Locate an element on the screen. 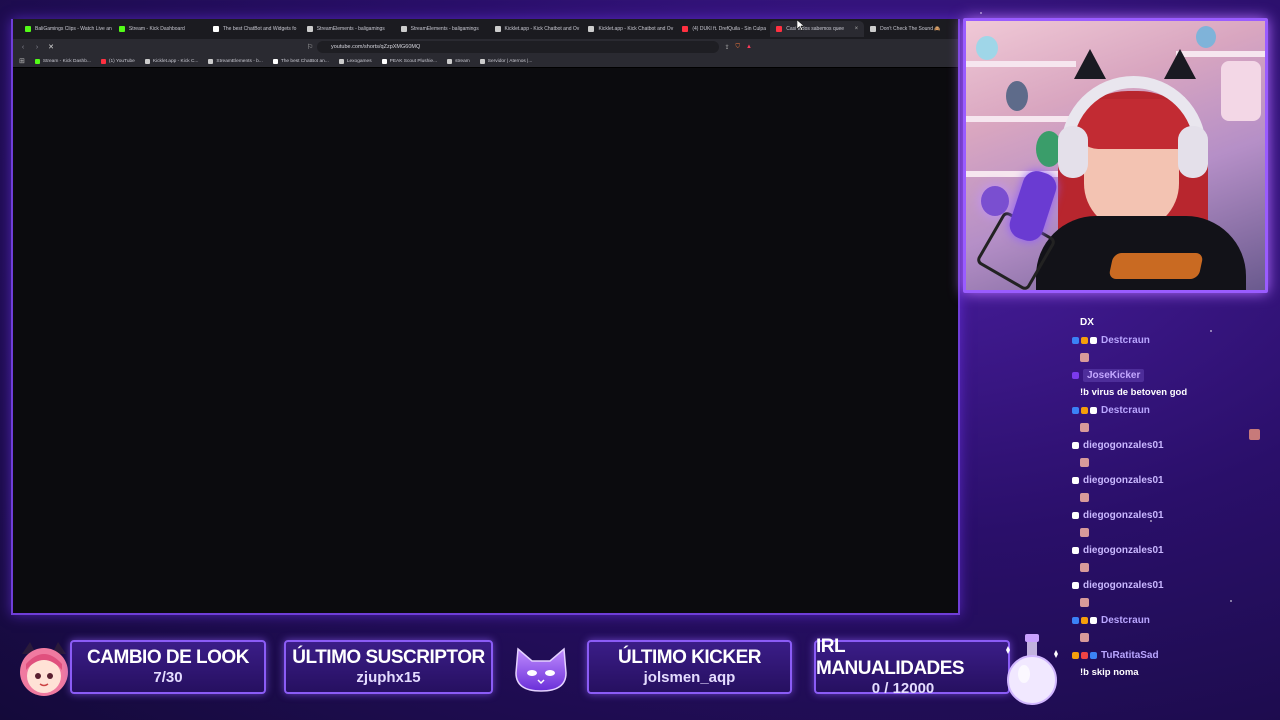  bookmark-item: stream is located at coordinates (458, 61).